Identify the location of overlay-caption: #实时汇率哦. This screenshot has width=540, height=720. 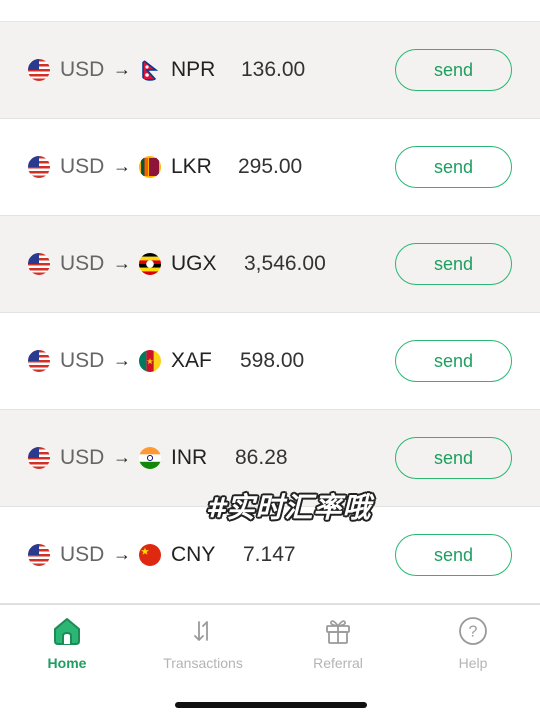
(289, 507).